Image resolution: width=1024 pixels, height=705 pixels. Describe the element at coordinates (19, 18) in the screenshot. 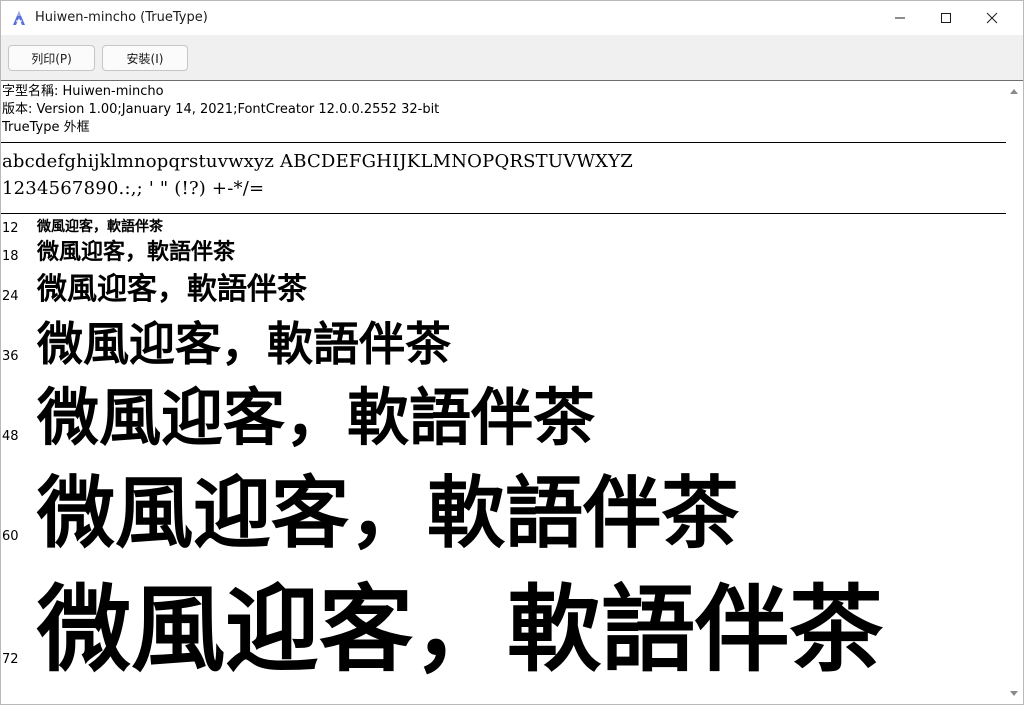

I see `font-viewer-icon` at that location.